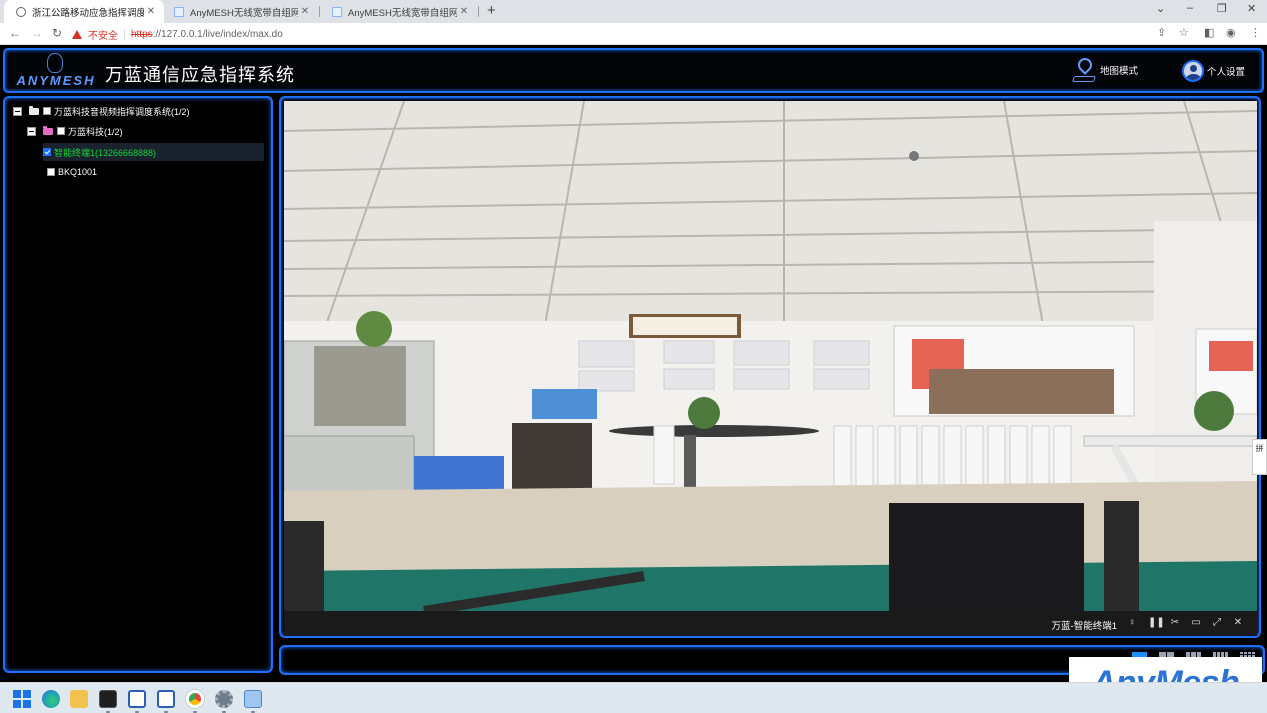  Describe the element at coordinates (1184, 32) in the screenshot. I see `bookmark-star-icon: ☆` at that location.